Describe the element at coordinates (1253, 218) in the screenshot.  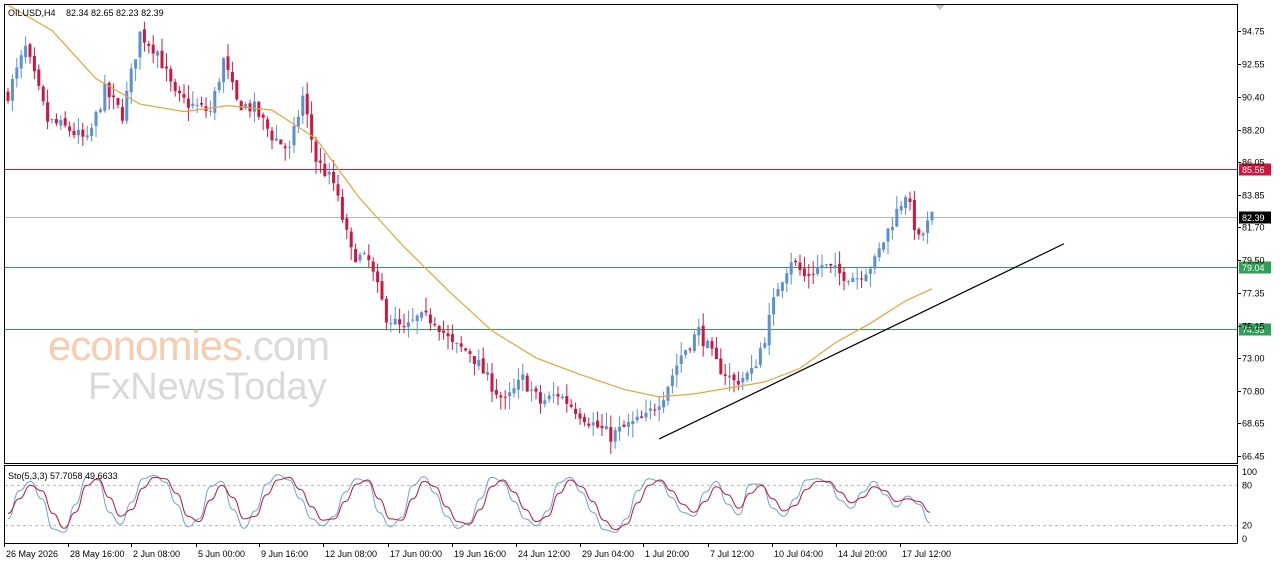
I see `level-tag-label: 82.39` at that location.